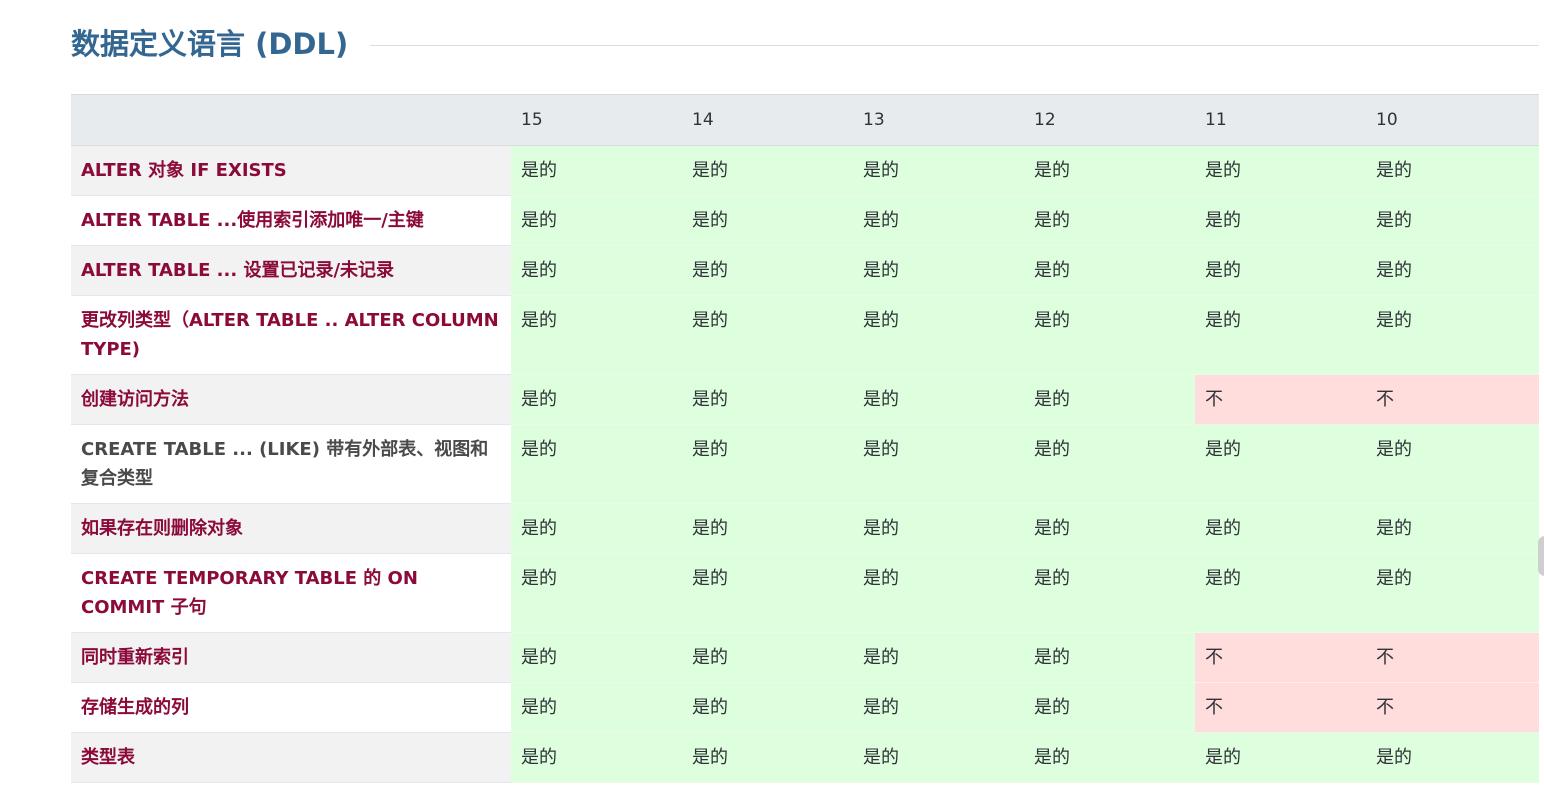  What do you see at coordinates (954, 45) in the screenshot?
I see `heading-divider` at bounding box center [954, 45].